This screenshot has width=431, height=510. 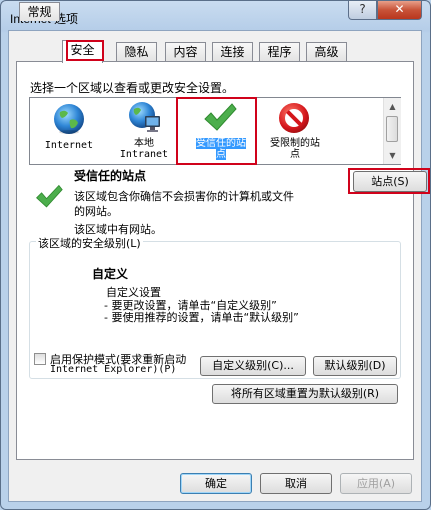 I want to click on security-level-title: 自定义, so click(x=110, y=274).